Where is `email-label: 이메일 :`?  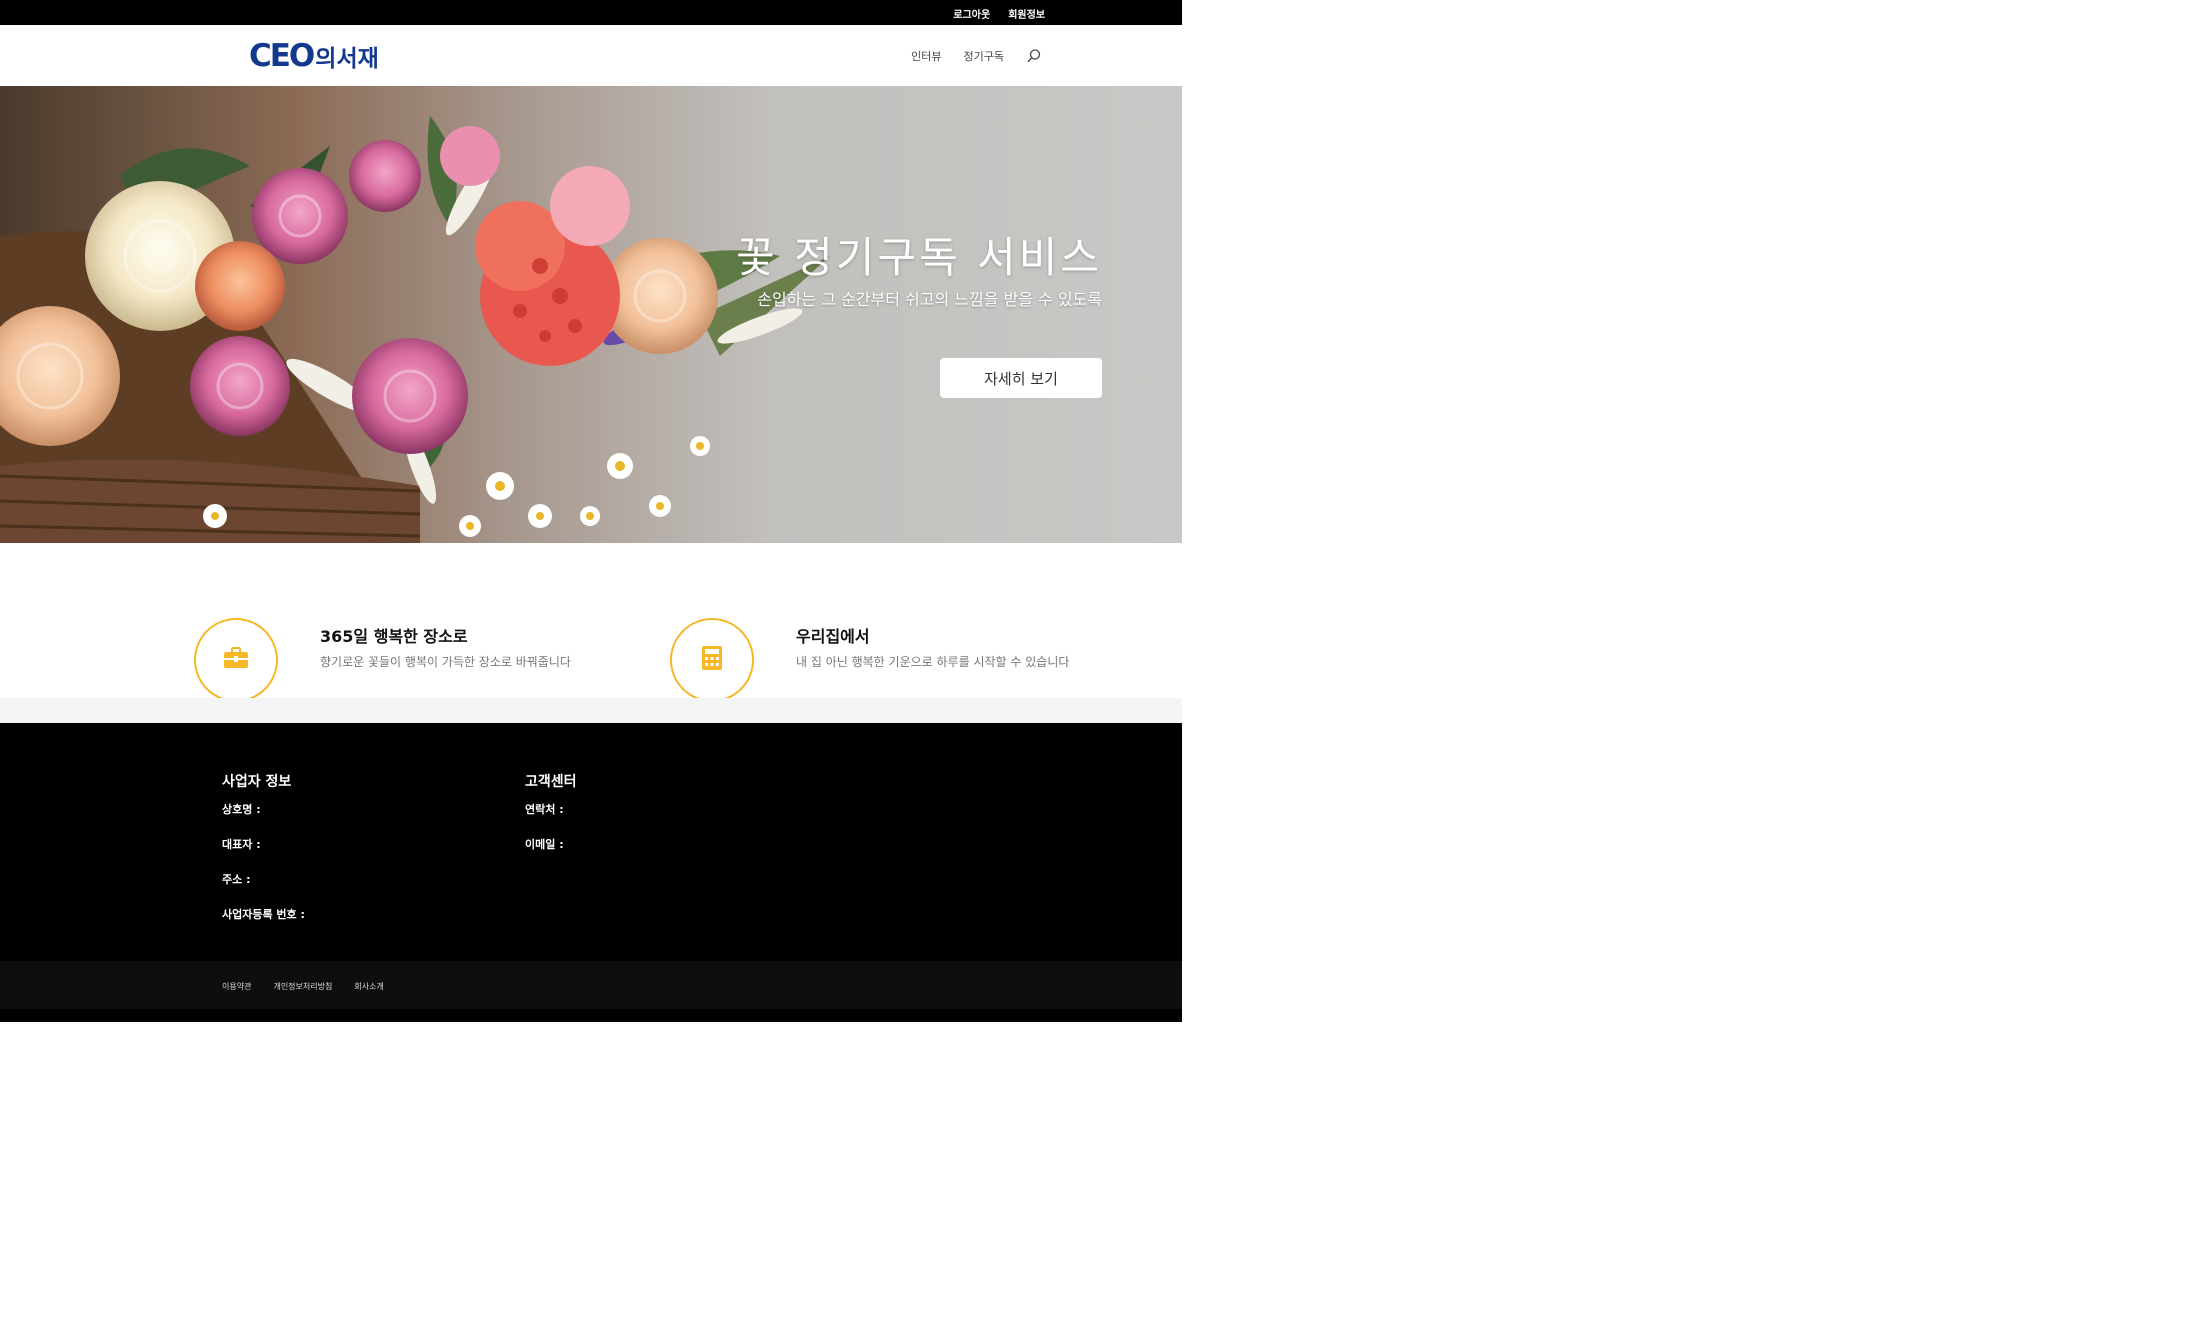
email-label: 이메일 : is located at coordinates (544, 844).